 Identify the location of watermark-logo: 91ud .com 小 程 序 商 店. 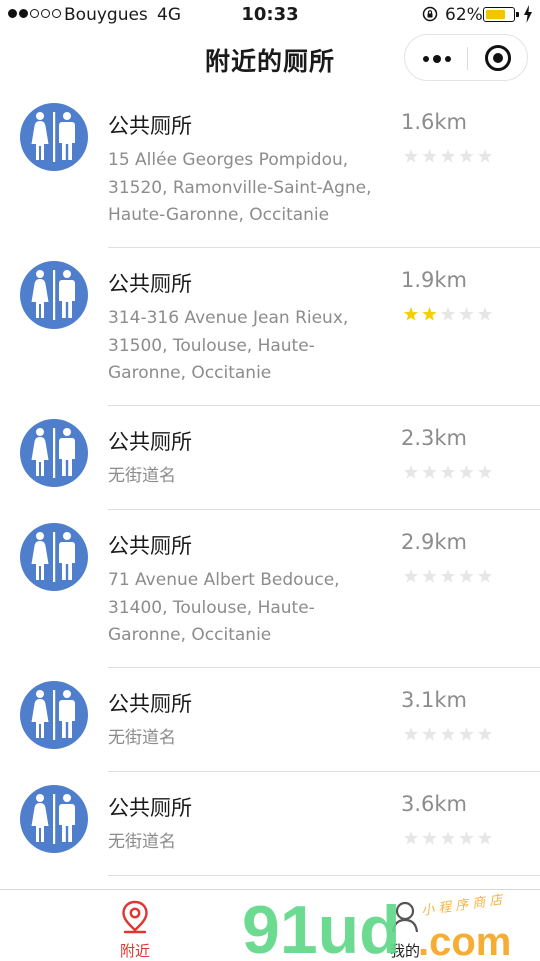
(376, 926).